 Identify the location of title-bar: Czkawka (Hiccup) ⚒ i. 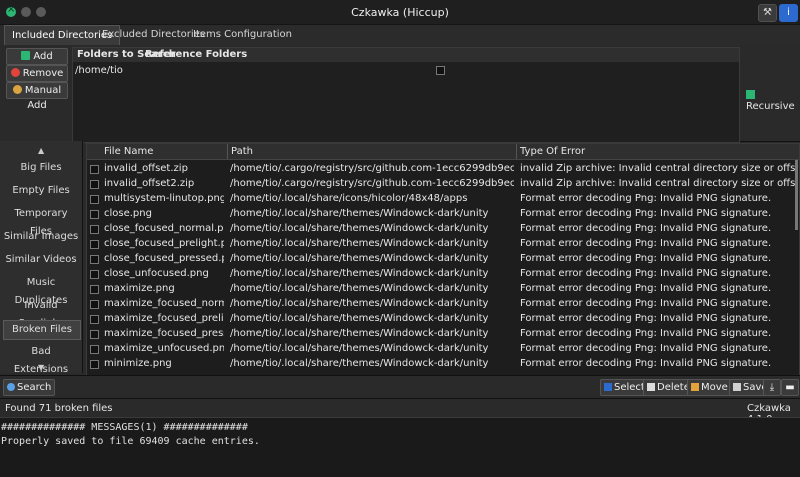
(400, 12).